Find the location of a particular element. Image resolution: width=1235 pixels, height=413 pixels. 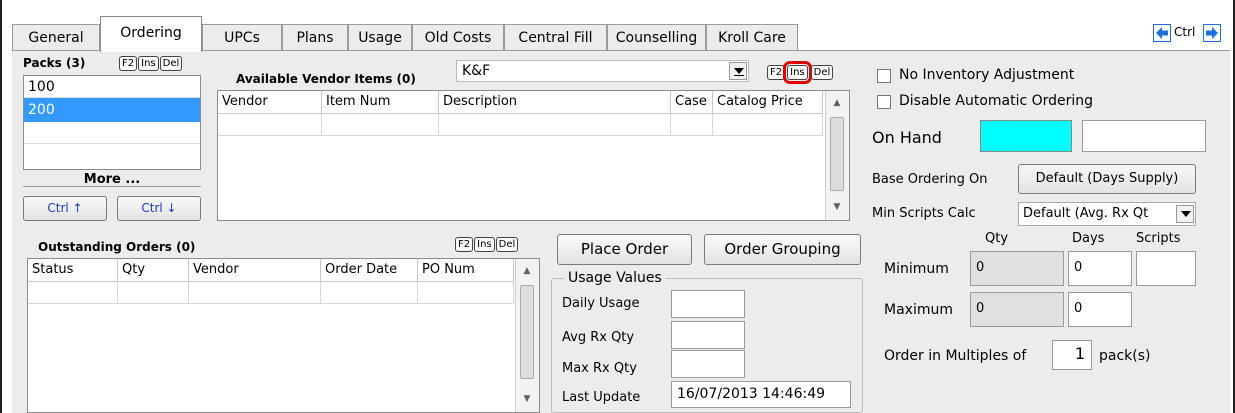

vendor-select: K&F is located at coordinates (602, 71).